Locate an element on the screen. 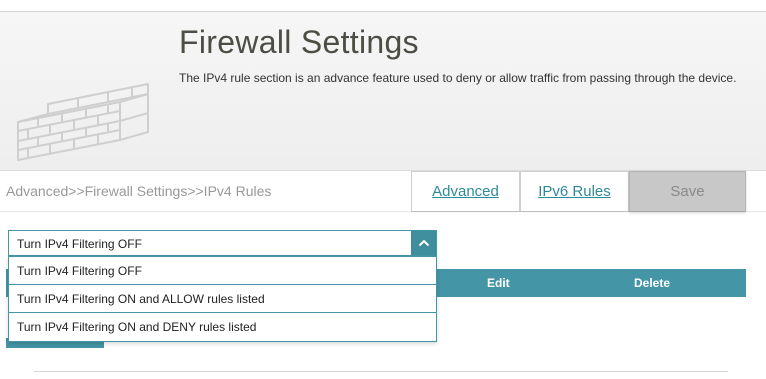  divider is located at coordinates (383, 212).